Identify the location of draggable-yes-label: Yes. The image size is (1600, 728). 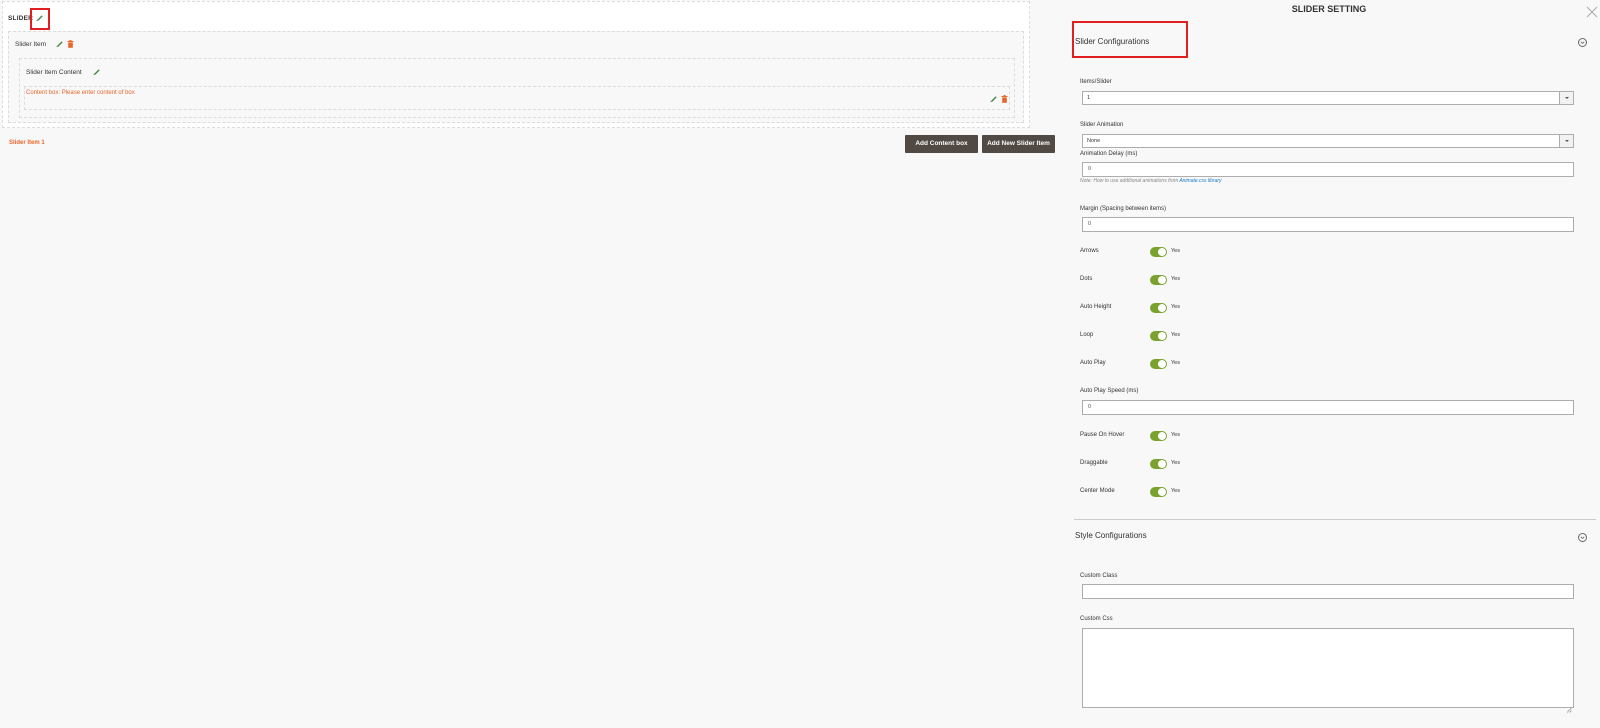
(1175, 463).